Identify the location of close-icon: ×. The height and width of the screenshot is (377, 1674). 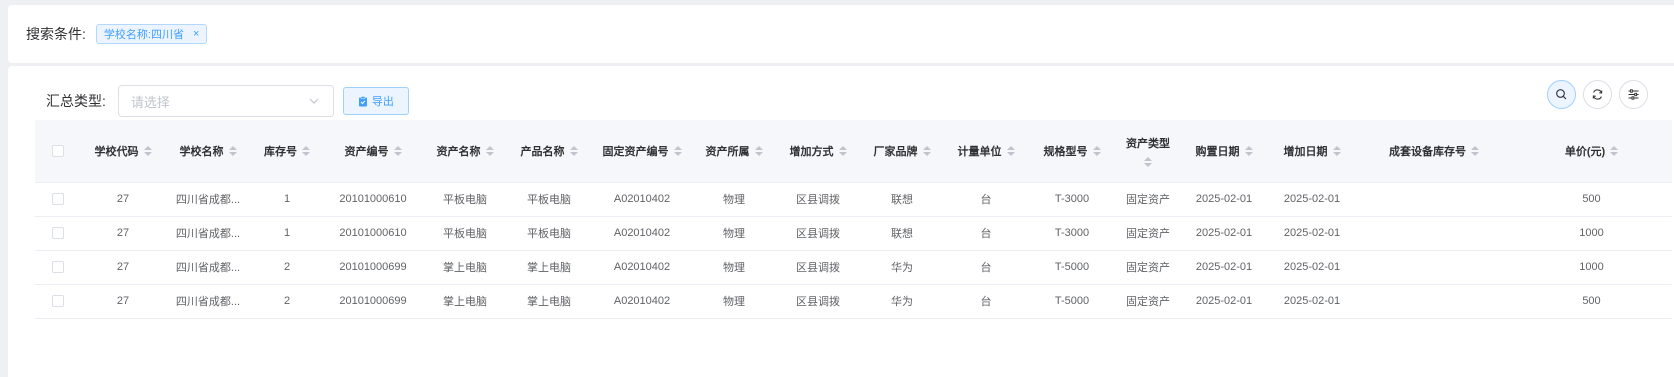
(196, 34).